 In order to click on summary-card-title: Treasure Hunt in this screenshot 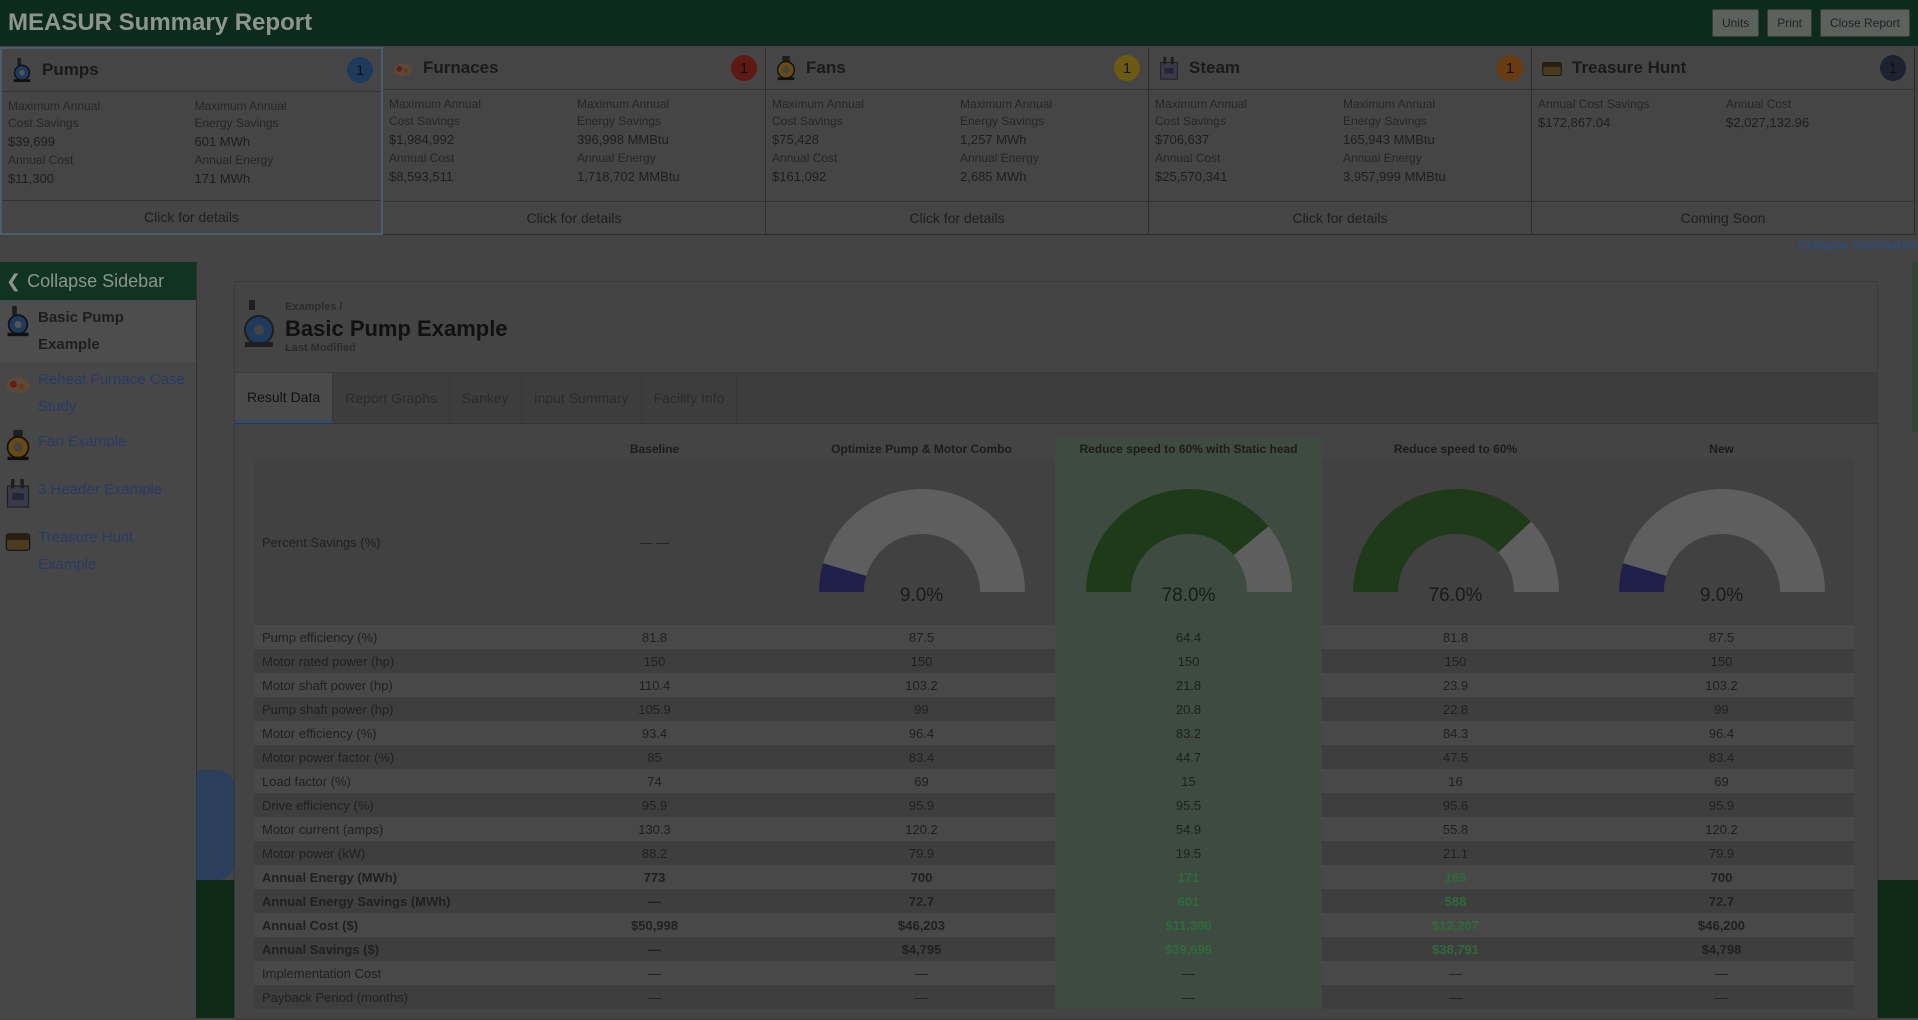, I will do `click(1629, 67)`.